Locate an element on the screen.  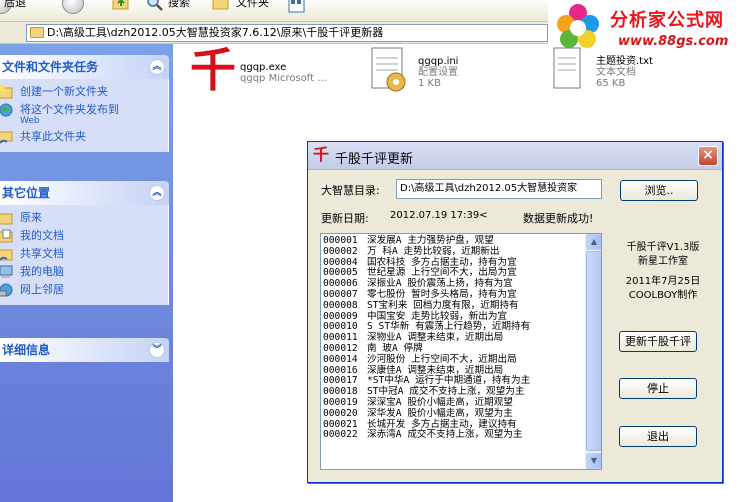
view-icon is located at coordinates (297, 7).